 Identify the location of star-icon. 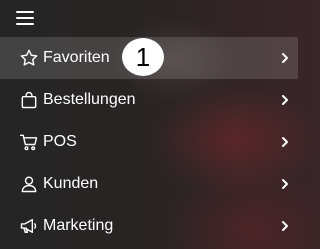
(29, 58).